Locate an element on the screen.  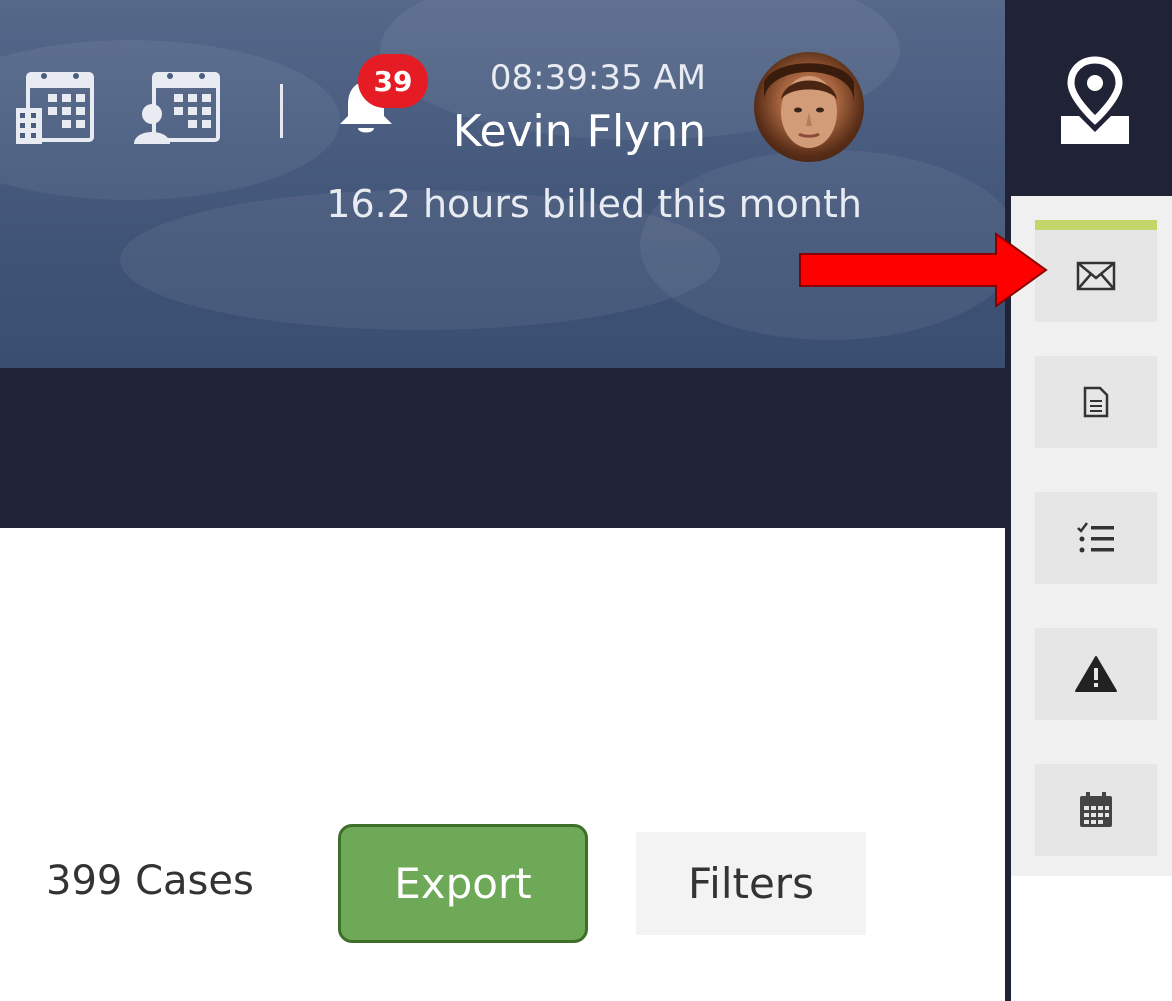
billed-hours-text: 16.2 hours billed this month is located at coordinates (594, 204).